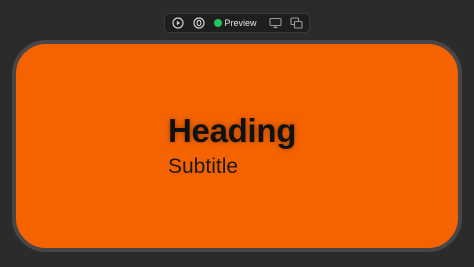 Image resolution: width=474 pixels, height=267 pixels. I want to click on status-dot, so click(217, 23).